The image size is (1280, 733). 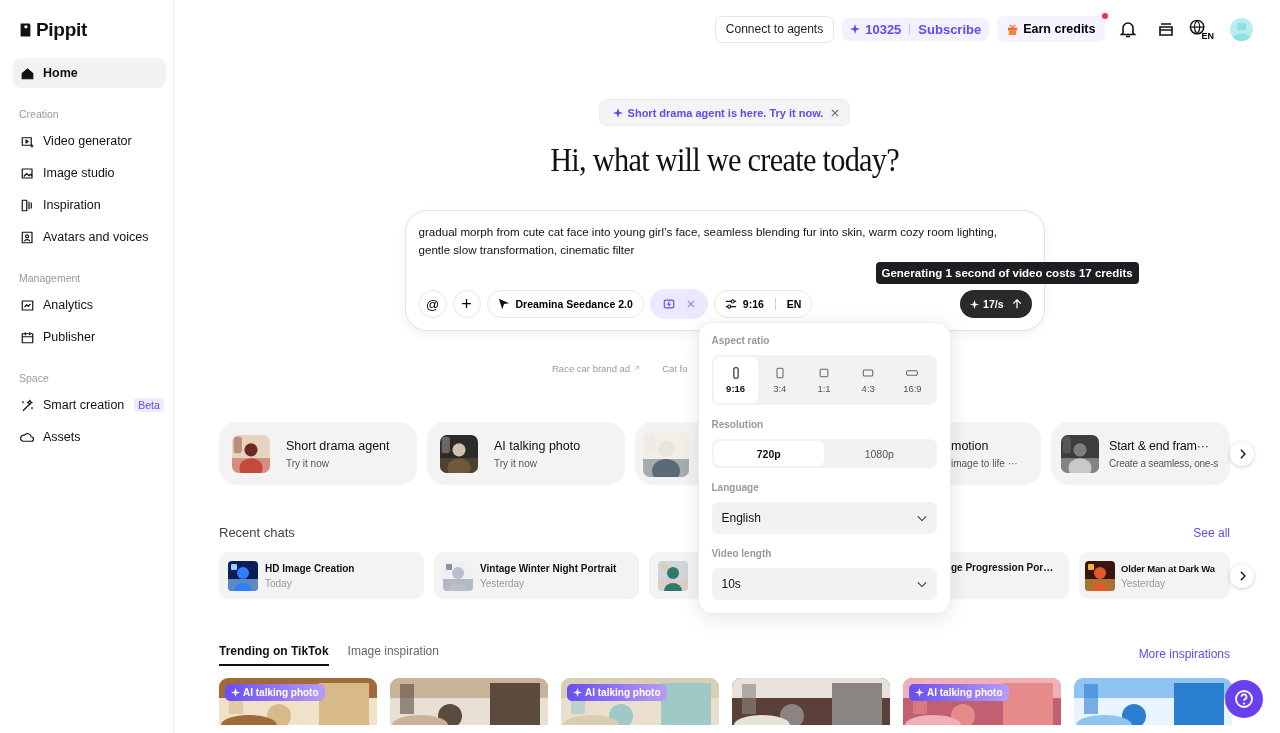 I want to click on mention-button: @, so click(x=432, y=304).